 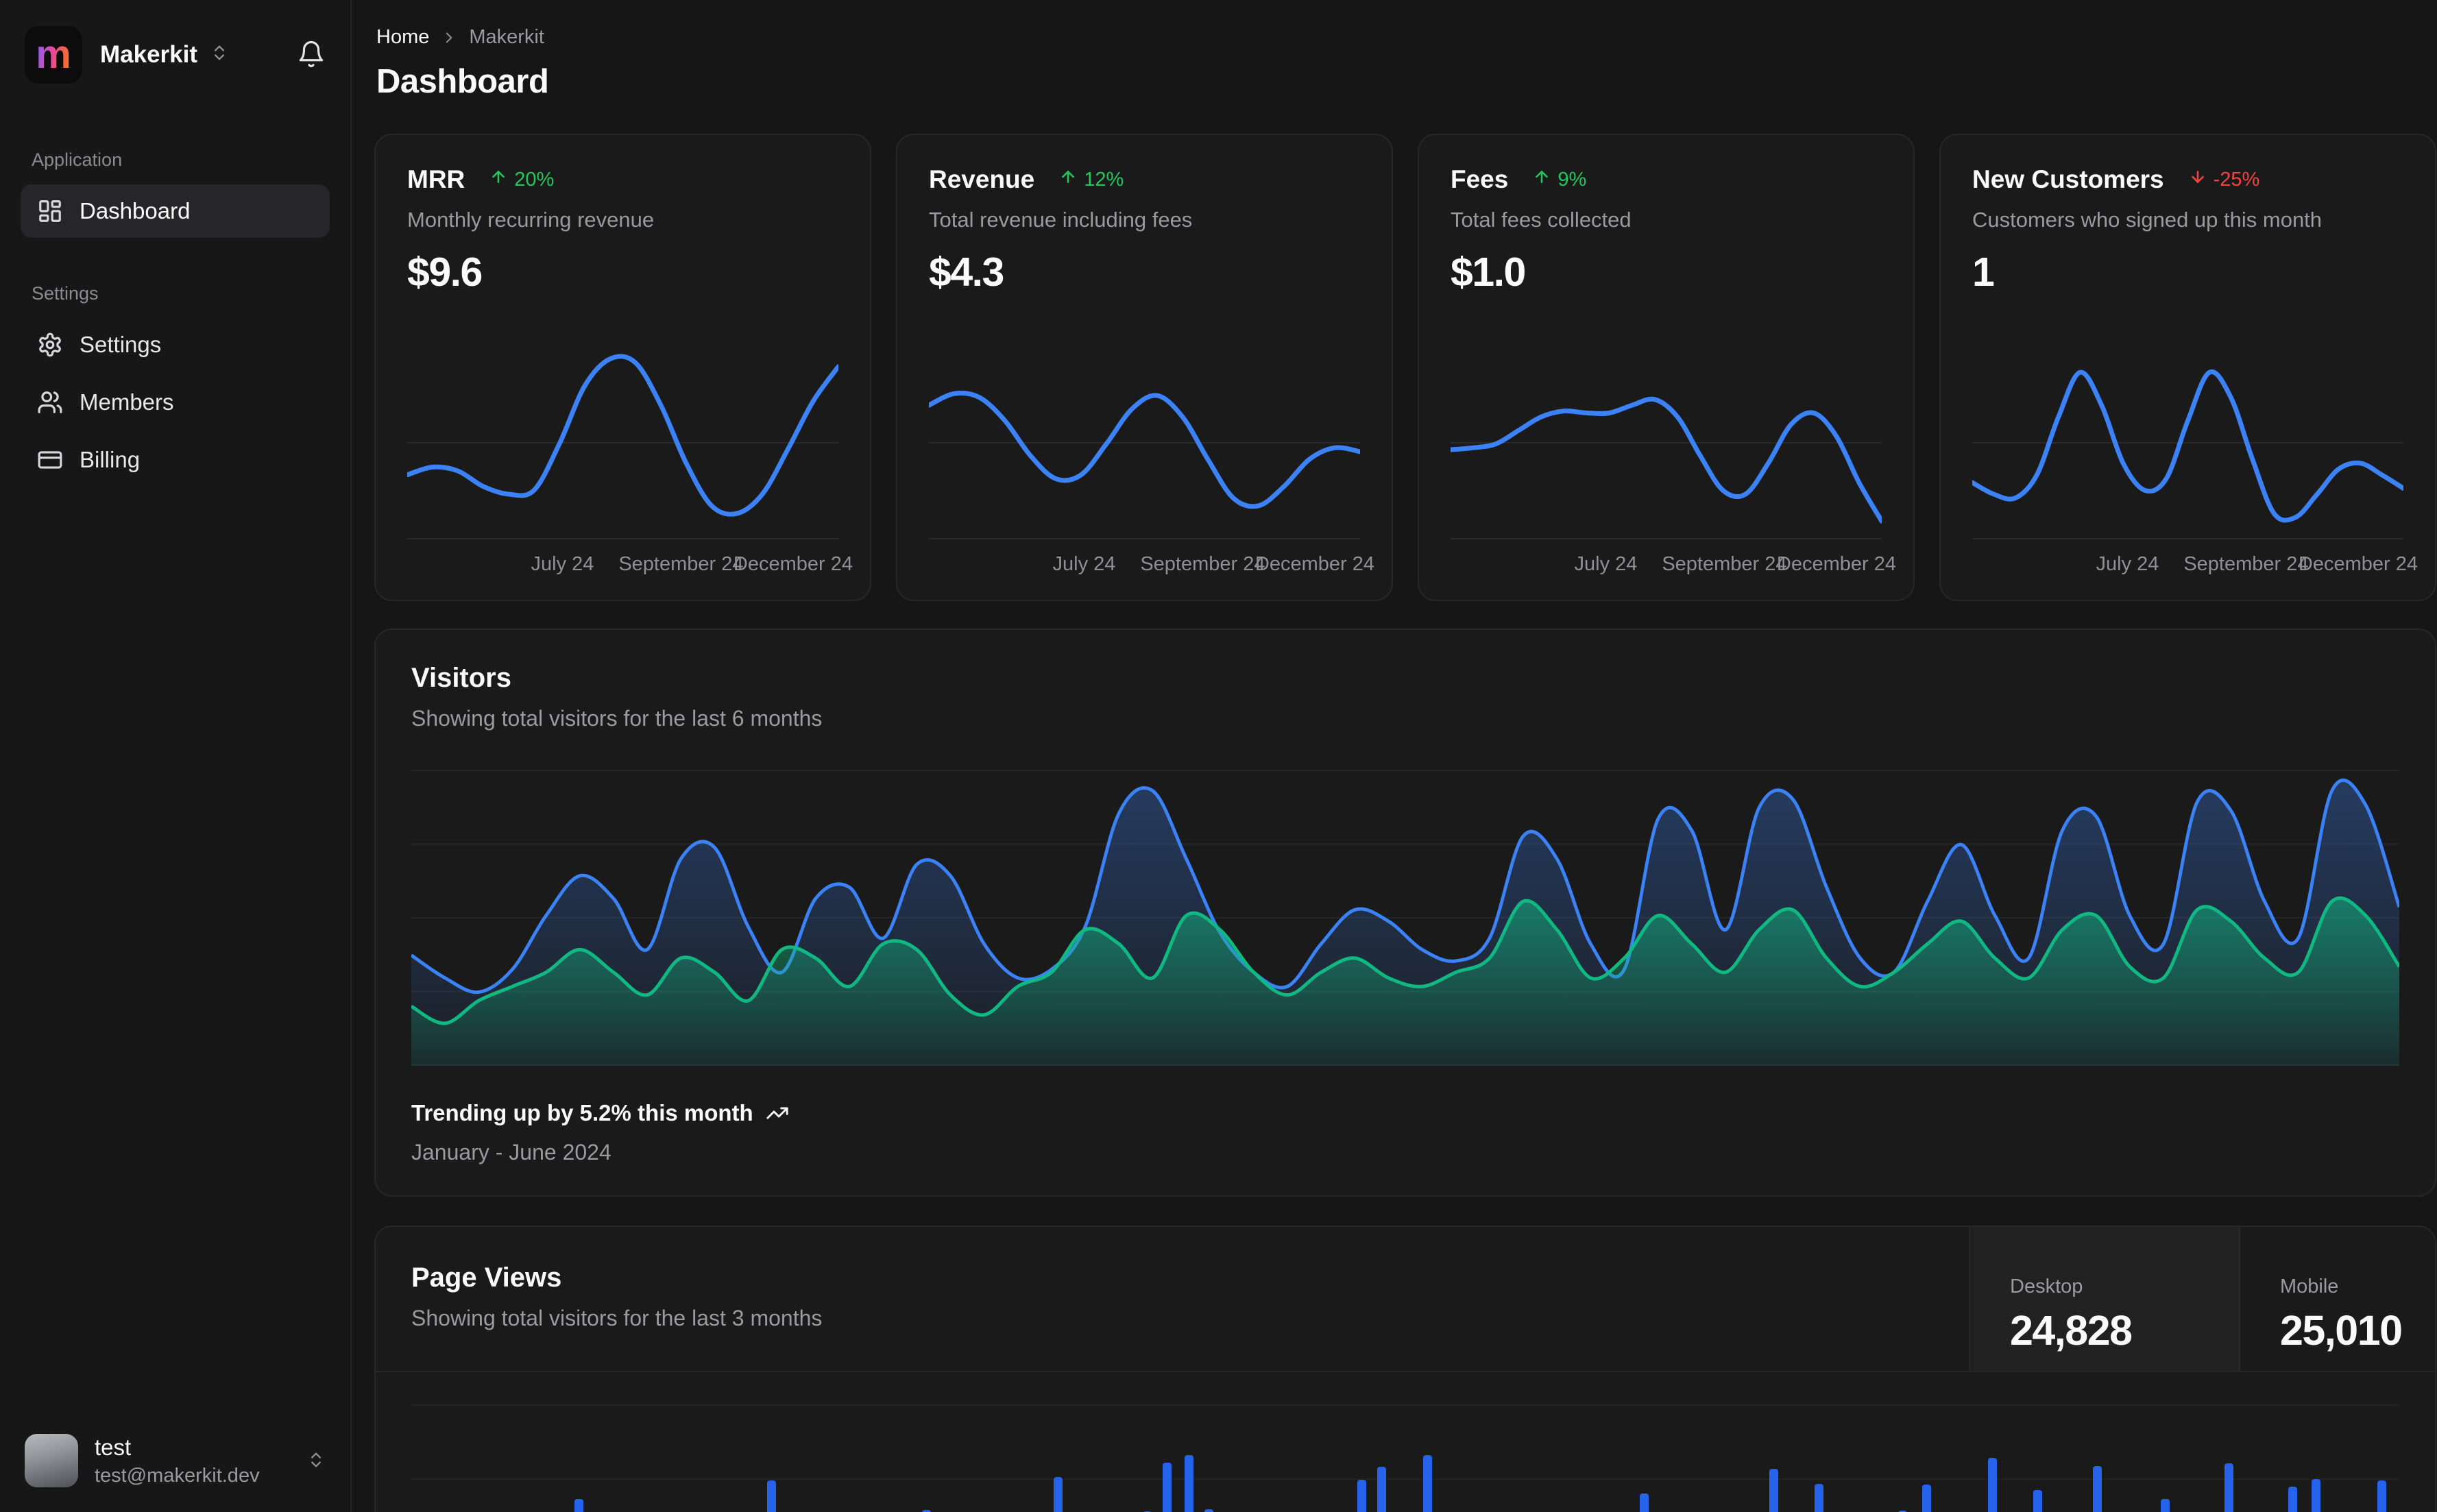 I want to click on sidebar-footer: test test@makerkit.dev, so click(x=176, y=1461).